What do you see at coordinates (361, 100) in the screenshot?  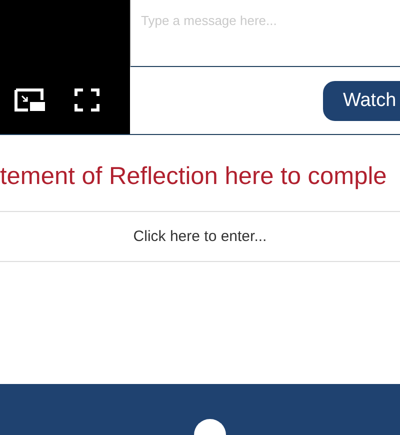 I see `watch-button: Watch` at bounding box center [361, 100].